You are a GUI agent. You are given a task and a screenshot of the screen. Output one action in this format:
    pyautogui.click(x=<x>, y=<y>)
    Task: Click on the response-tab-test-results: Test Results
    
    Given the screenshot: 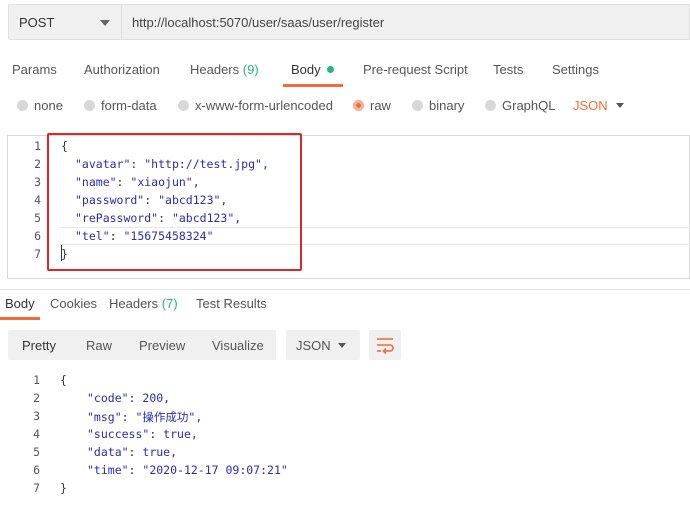 What is the action you would take?
    pyautogui.click(x=231, y=303)
    